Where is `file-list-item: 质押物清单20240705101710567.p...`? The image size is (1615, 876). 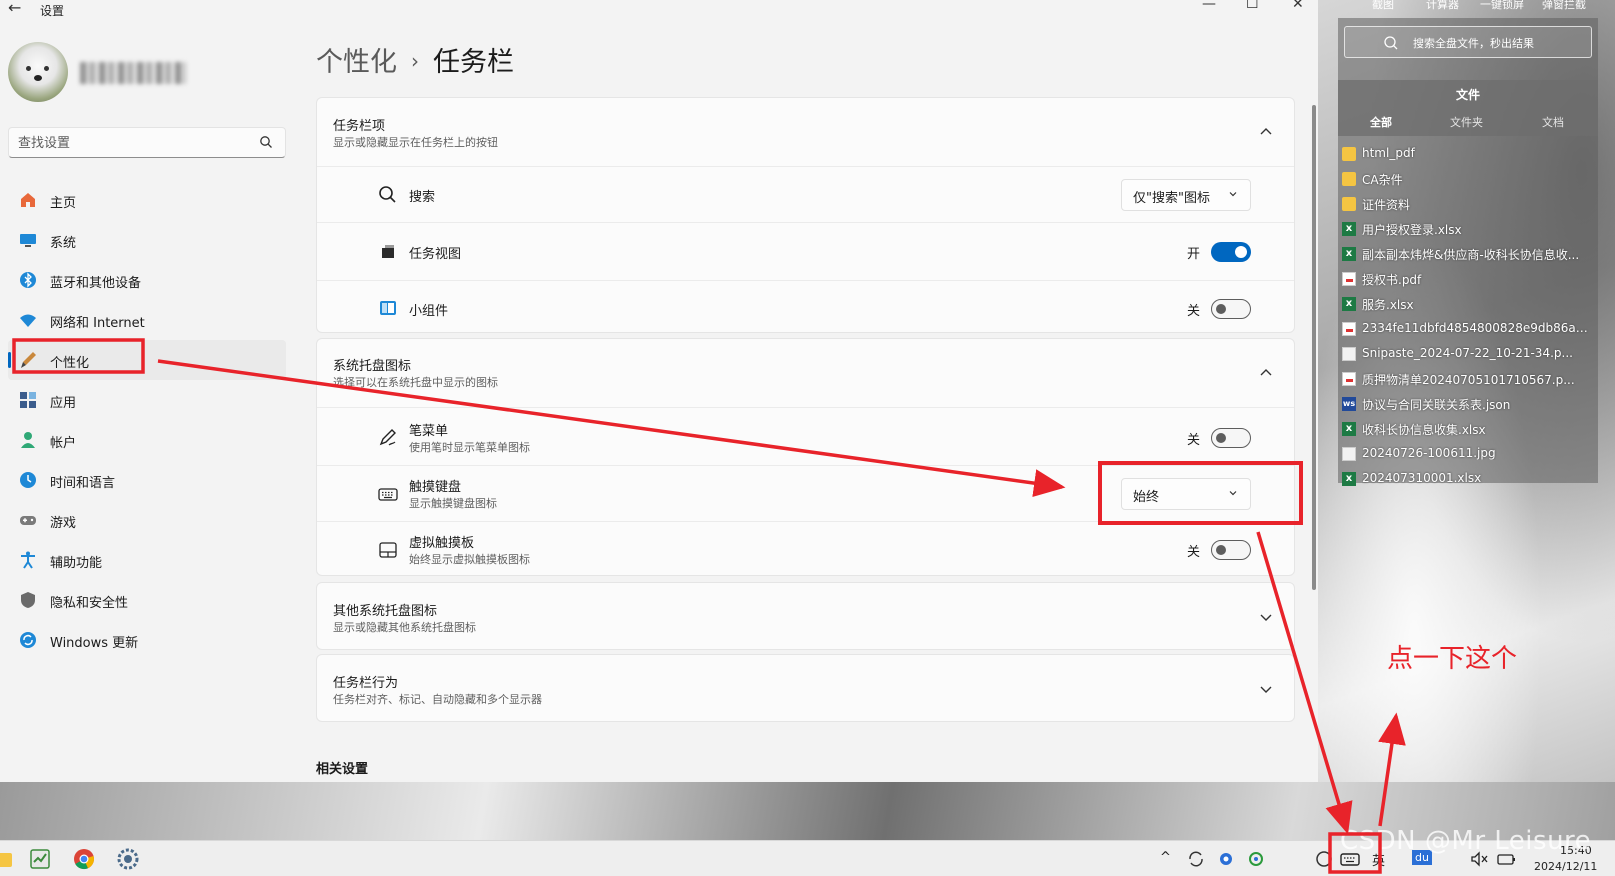
file-list-item: 质押物清单20240705101710567.p... is located at coordinates (1469, 379).